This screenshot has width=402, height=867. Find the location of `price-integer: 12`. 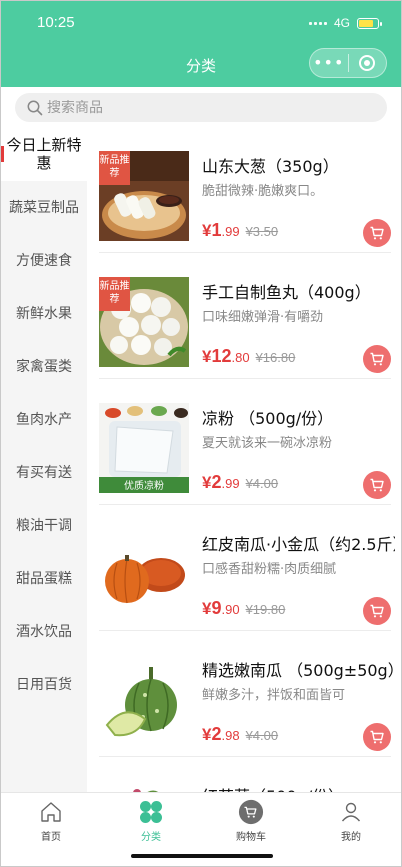

price-integer: 12 is located at coordinates (221, 356).